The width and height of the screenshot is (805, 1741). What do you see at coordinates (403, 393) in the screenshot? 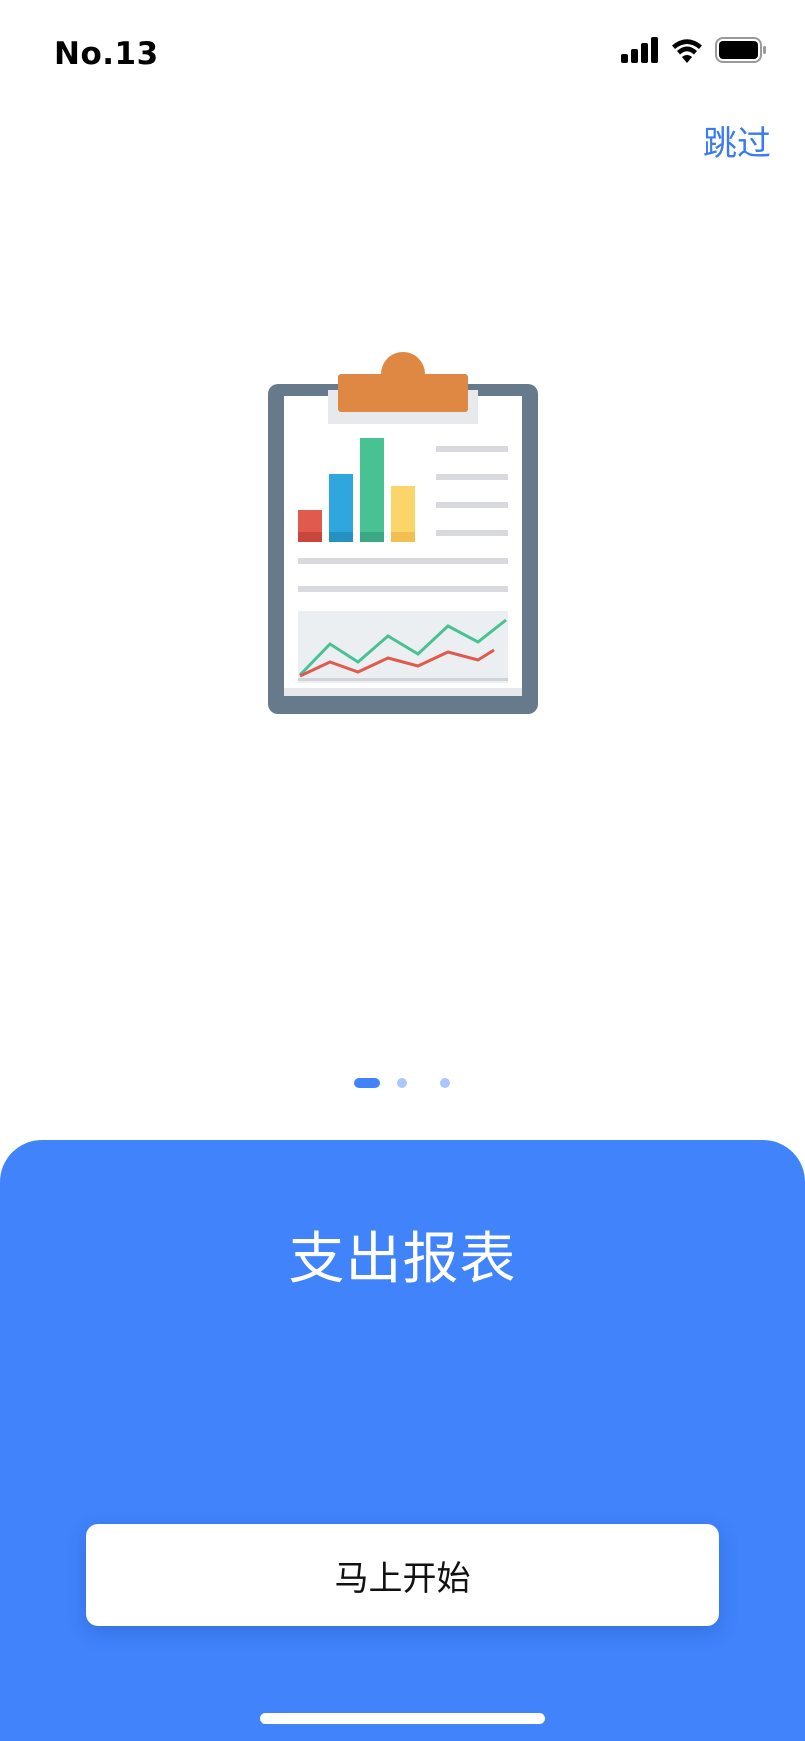
I see `clip` at bounding box center [403, 393].